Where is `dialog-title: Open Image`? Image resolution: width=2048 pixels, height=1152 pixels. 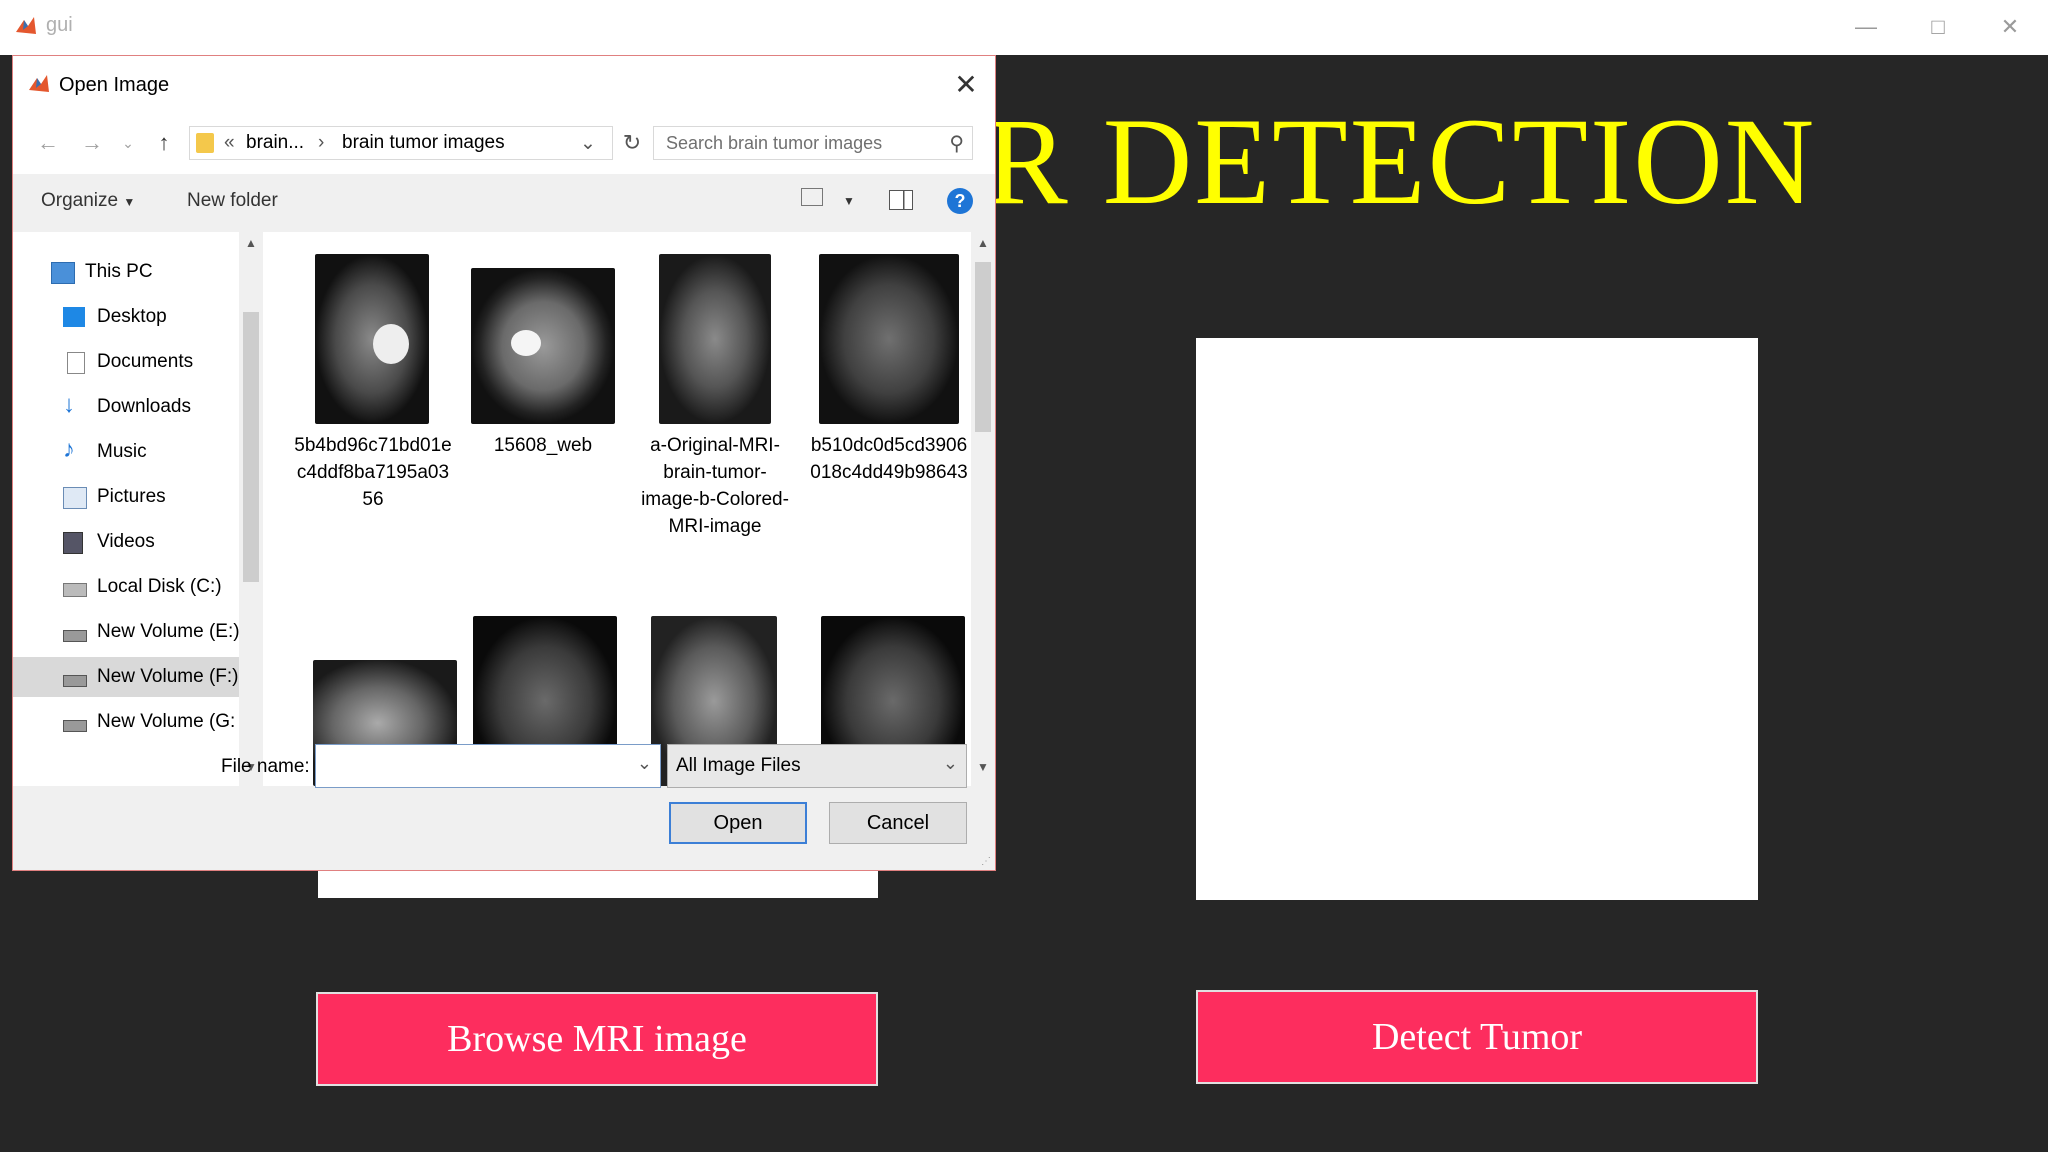
dialog-title: Open Image is located at coordinates (114, 85).